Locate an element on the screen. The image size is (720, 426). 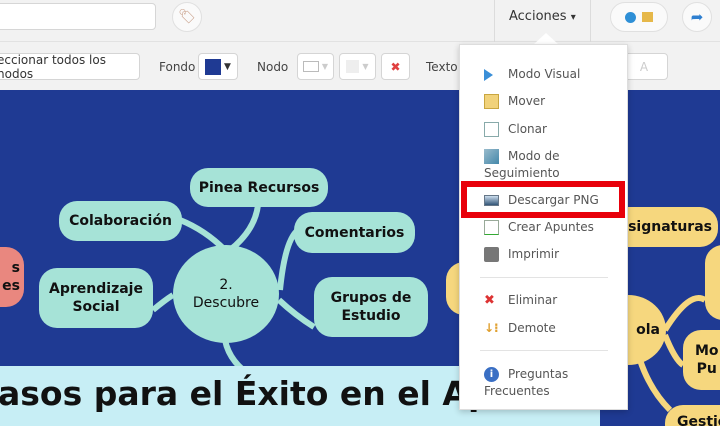
node-label: Gestio is located at coordinates (698, 420).